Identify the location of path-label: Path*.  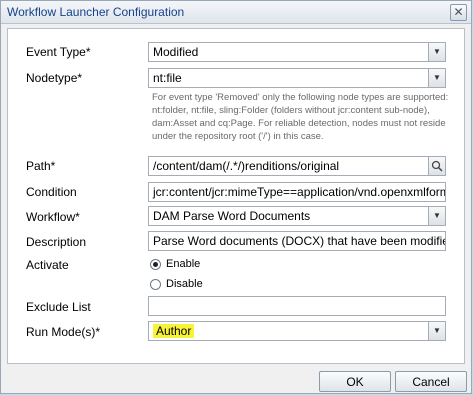
(41, 166).